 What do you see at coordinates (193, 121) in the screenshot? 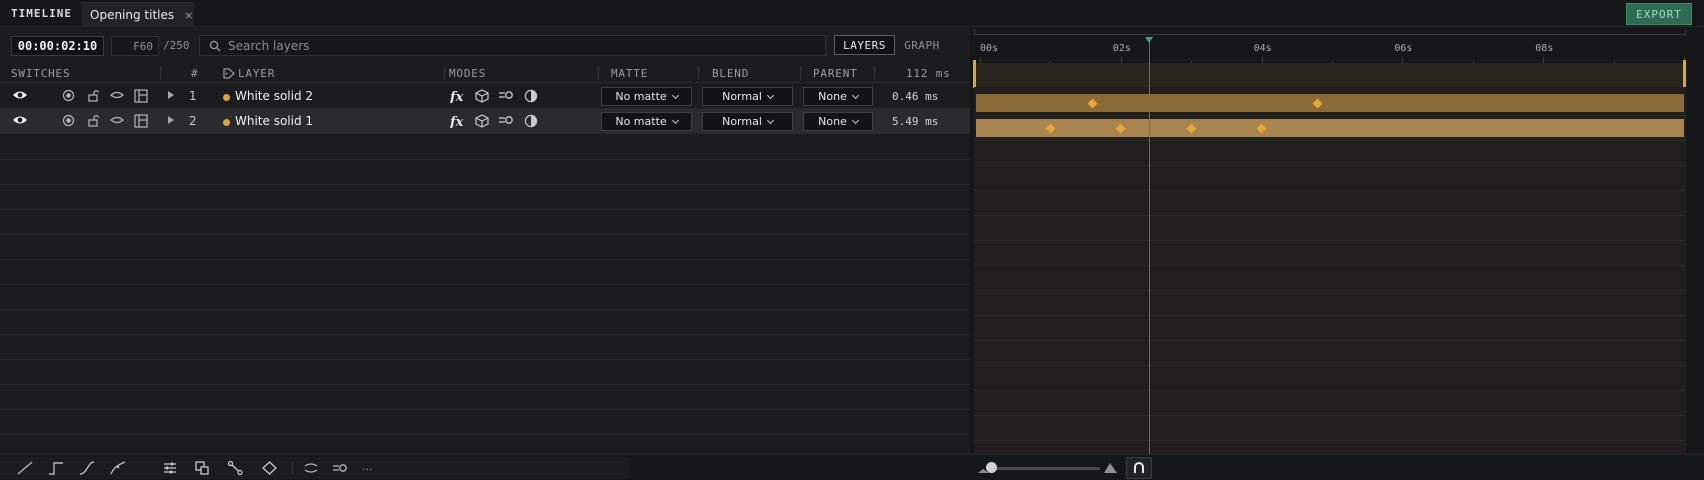
I see `layer-index: 2` at bounding box center [193, 121].